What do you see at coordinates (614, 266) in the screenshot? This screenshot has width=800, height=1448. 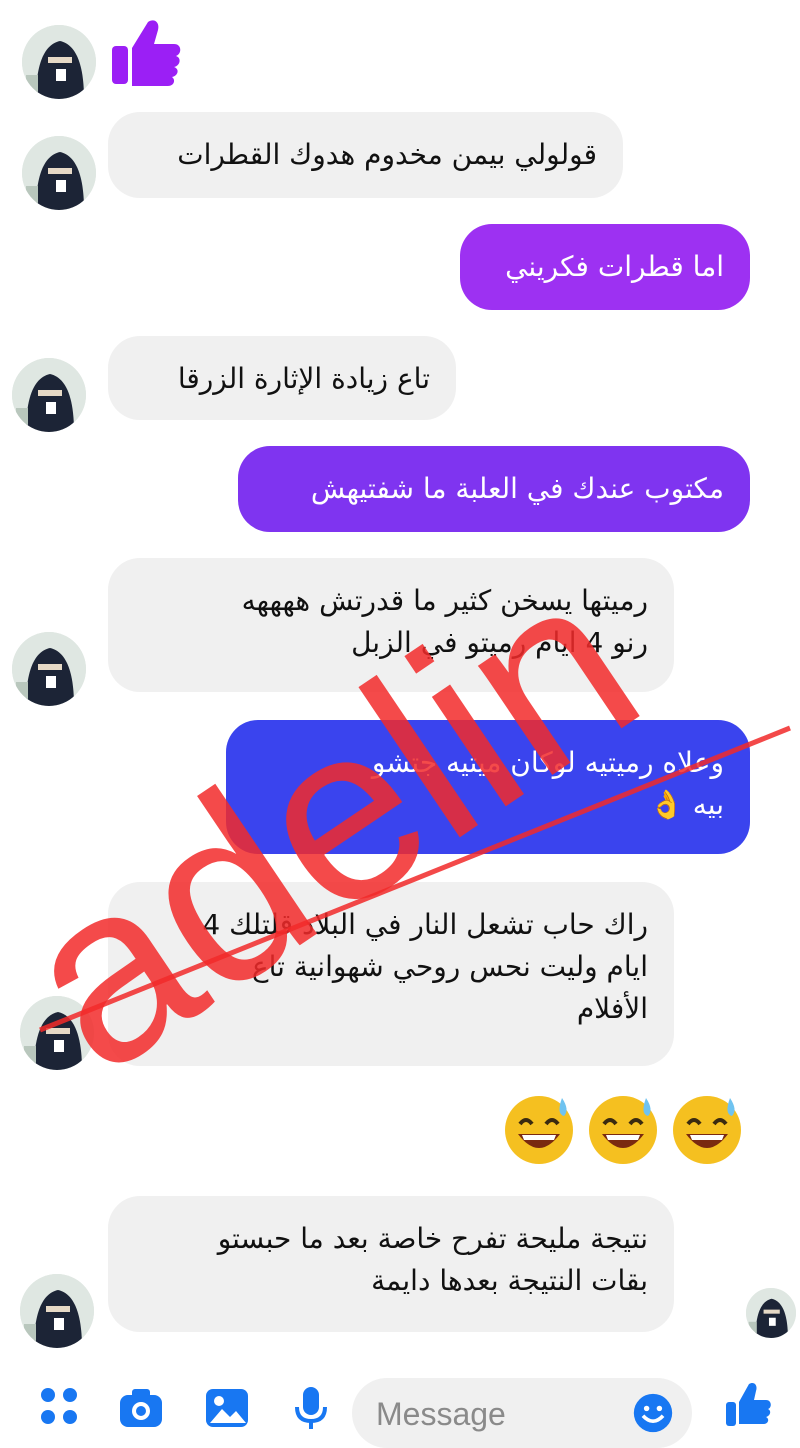 I see `message-text: اما قطرات فكريني` at bounding box center [614, 266].